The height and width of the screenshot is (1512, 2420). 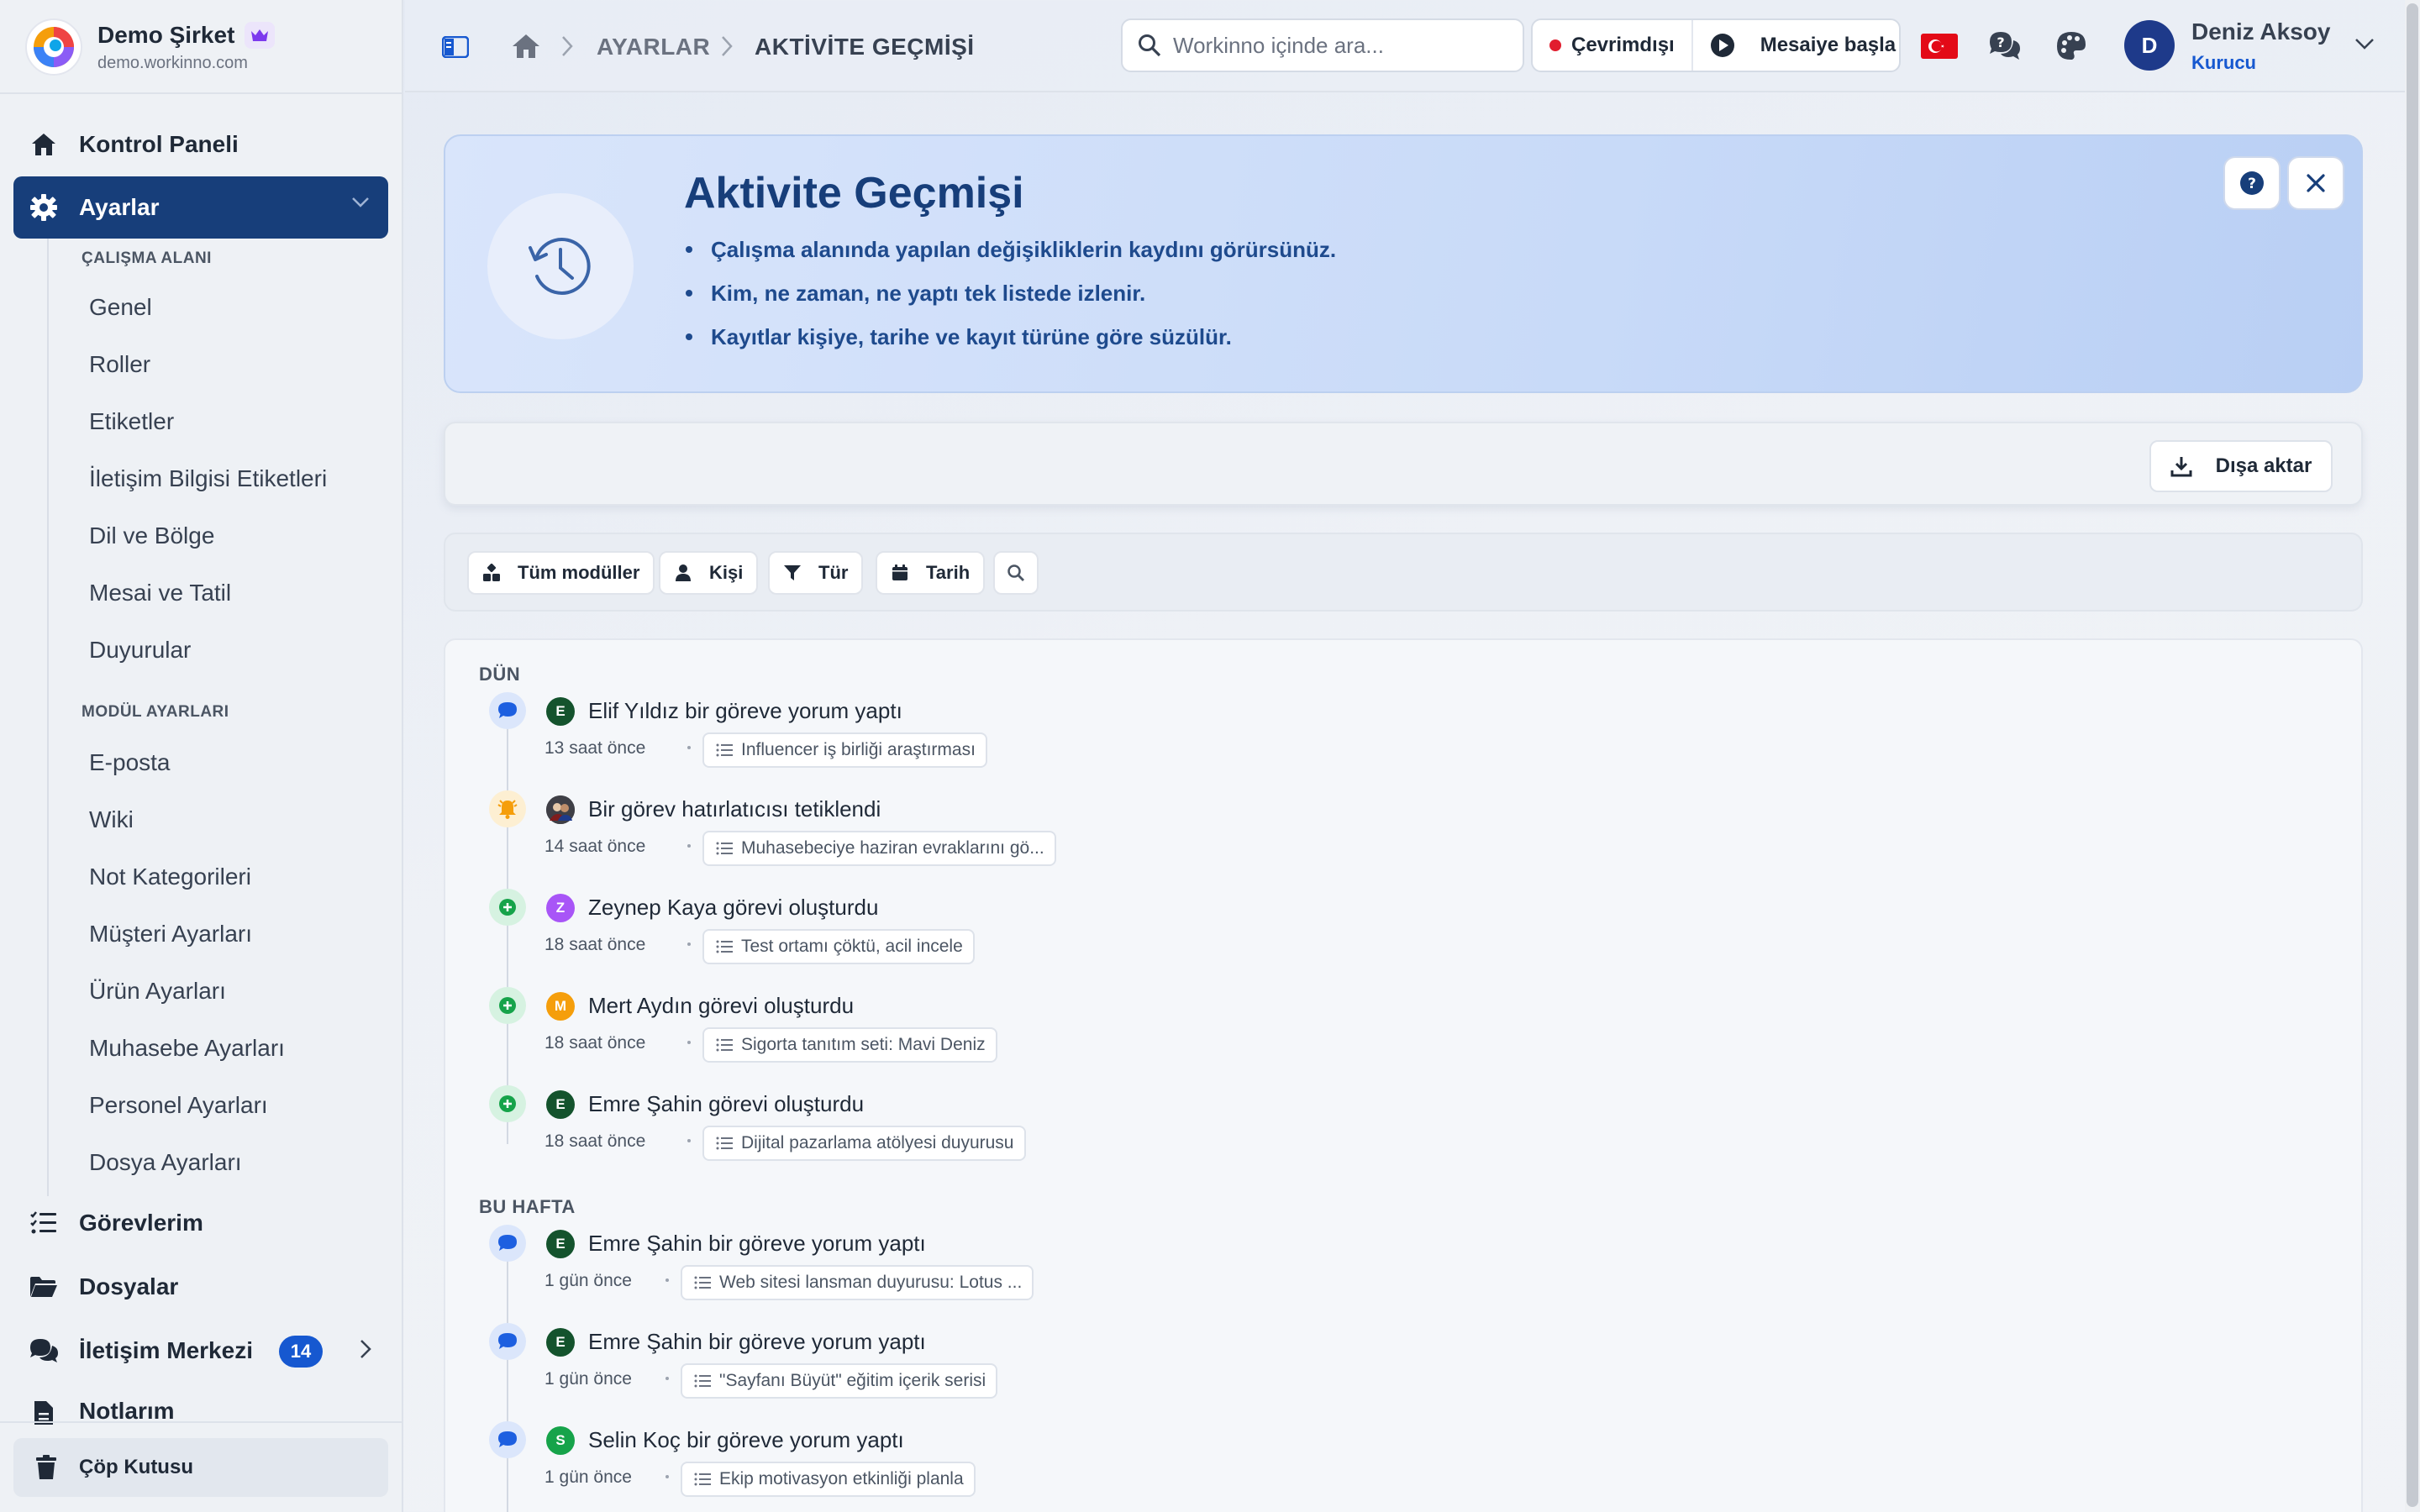 What do you see at coordinates (849, 1045) in the screenshot?
I see `linked-task-chip: Sigorta tanıtım seti: Mavi Deniz` at bounding box center [849, 1045].